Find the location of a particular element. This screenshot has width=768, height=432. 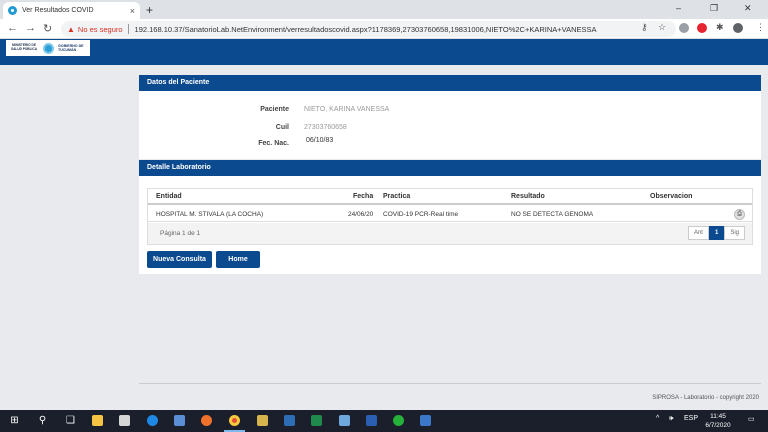

calculator-icon is located at coordinates (124, 420).